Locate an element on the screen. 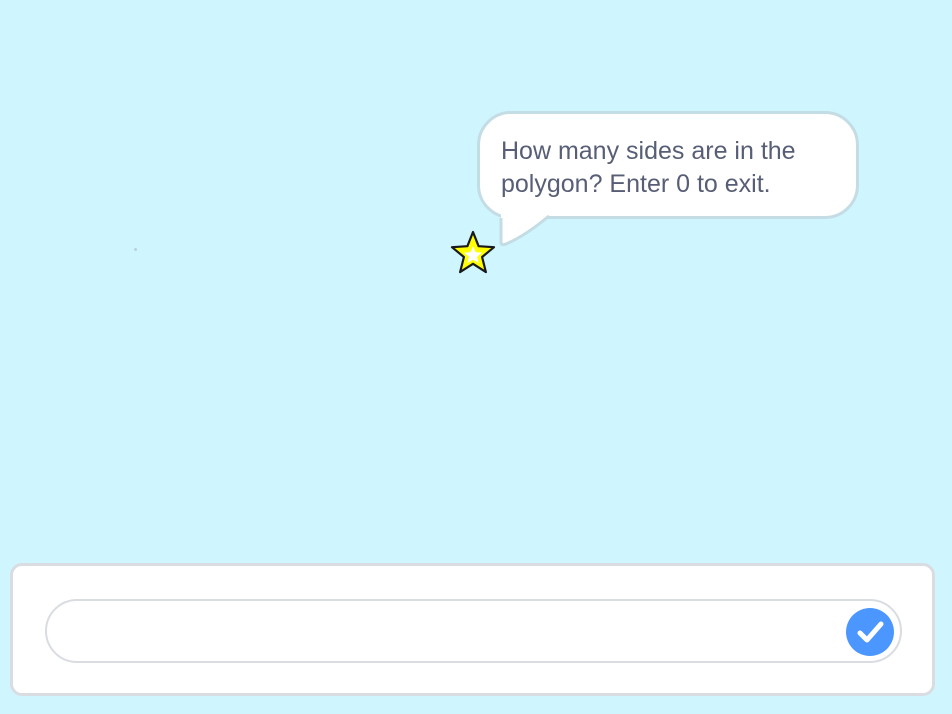 The height and width of the screenshot is (714, 952). stage-dot is located at coordinates (135, 249).